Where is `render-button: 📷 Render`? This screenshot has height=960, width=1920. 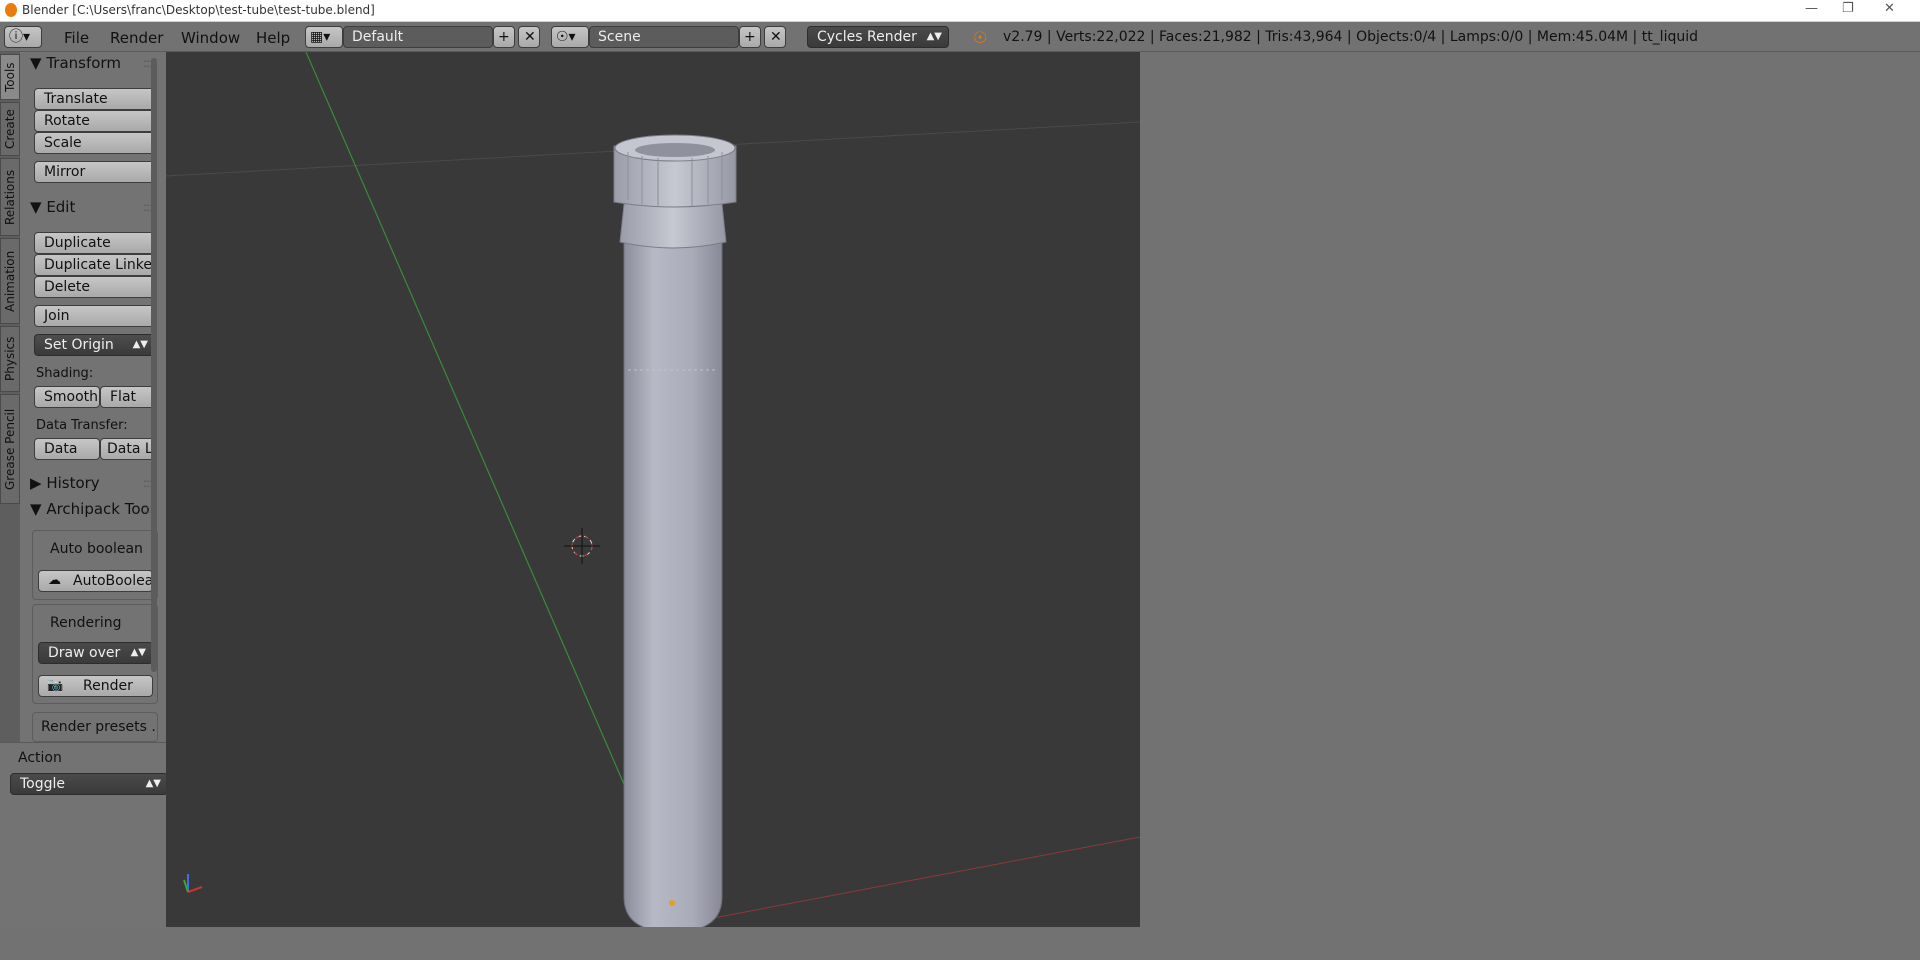 render-button: 📷 Render is located at coordinates (95, 686).